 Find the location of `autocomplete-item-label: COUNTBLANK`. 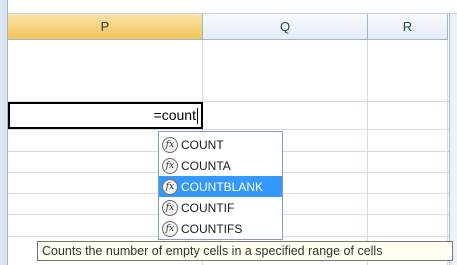

autocomplete-item-label: COUNTBLANK is located at coordinates (222, 186).